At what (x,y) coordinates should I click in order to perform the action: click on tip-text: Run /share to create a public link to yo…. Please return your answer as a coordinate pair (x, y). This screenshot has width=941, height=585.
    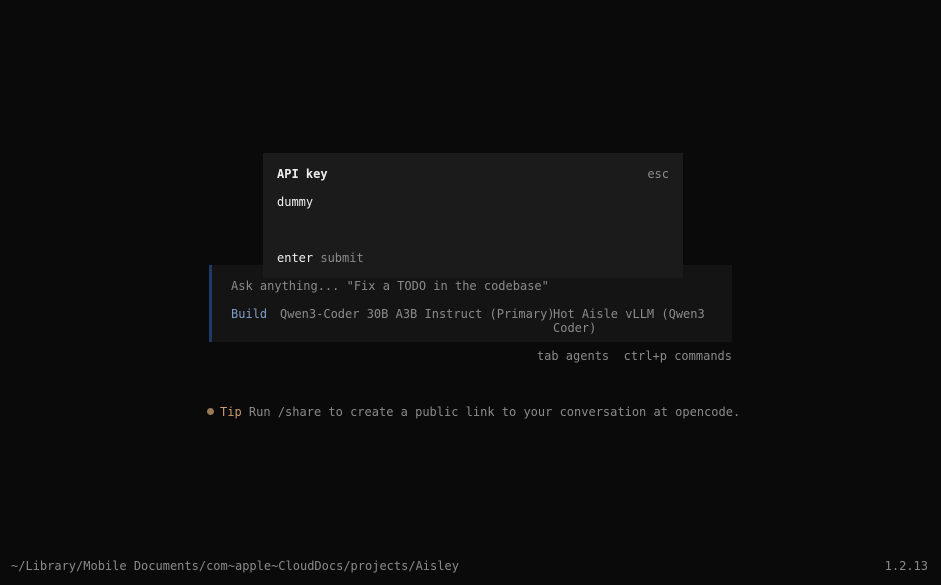
    Looking at the image, I should click on (494, 412).